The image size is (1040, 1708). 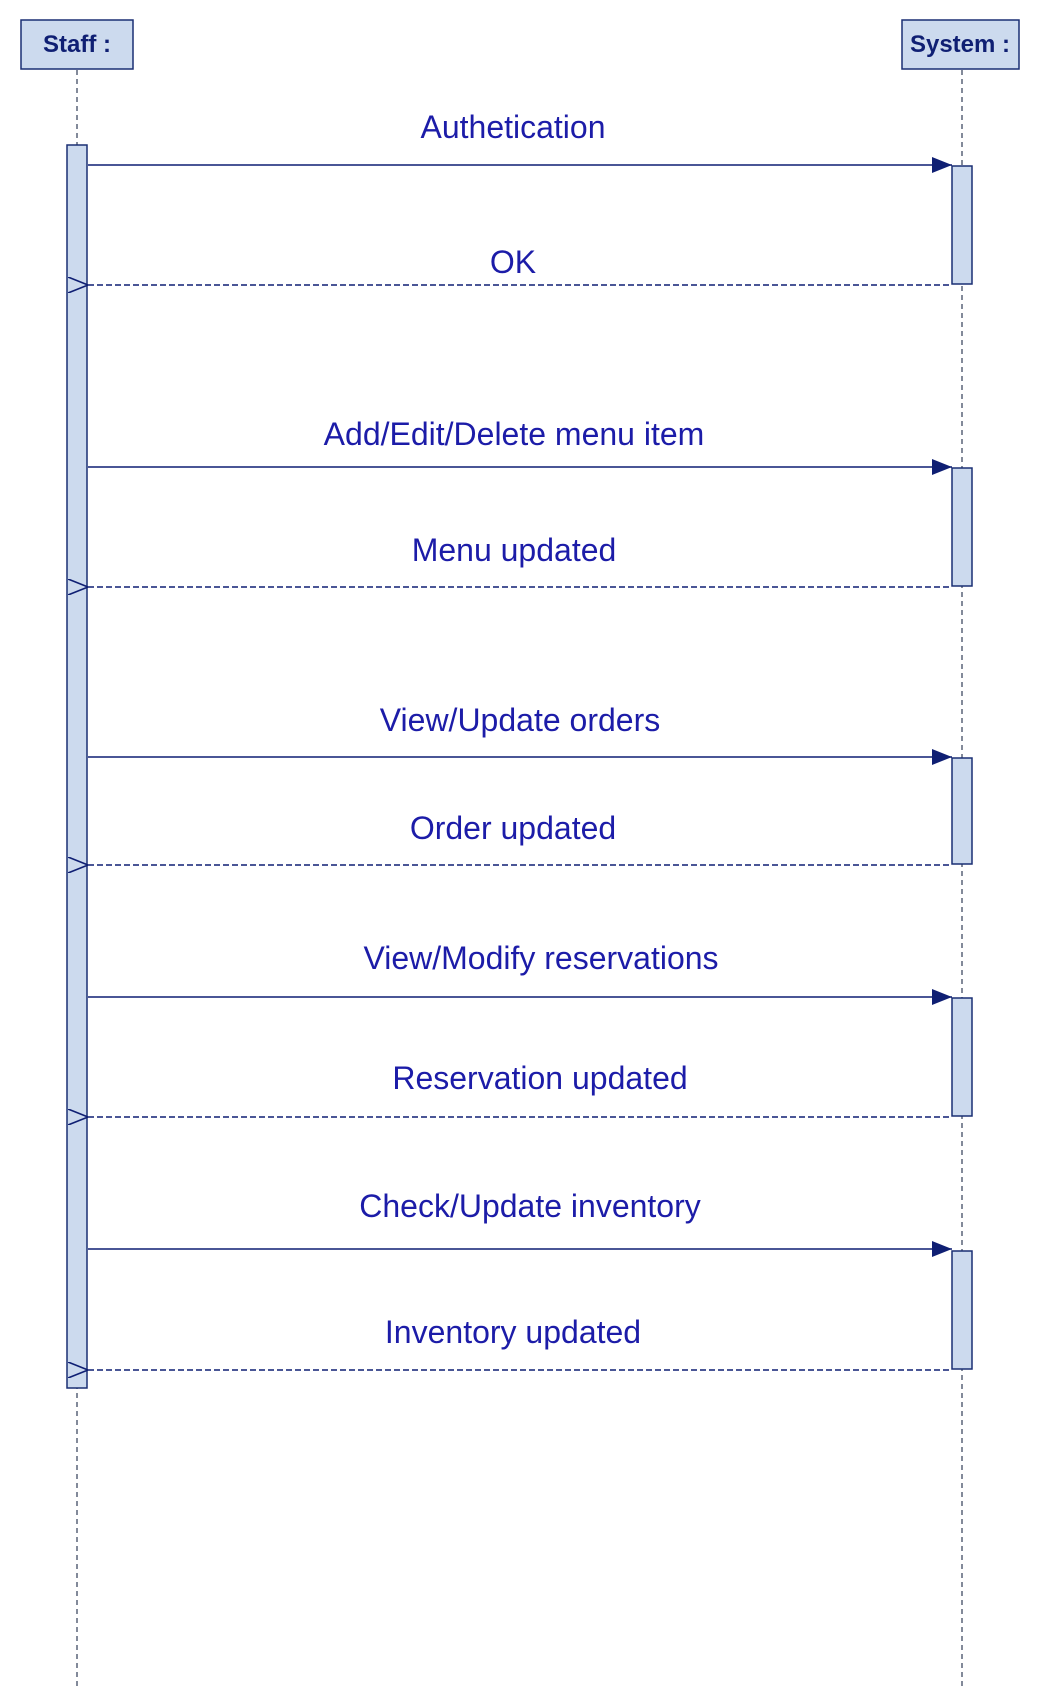 I want to click on system-lifeline-label: System :, so click(x=960, y=44).